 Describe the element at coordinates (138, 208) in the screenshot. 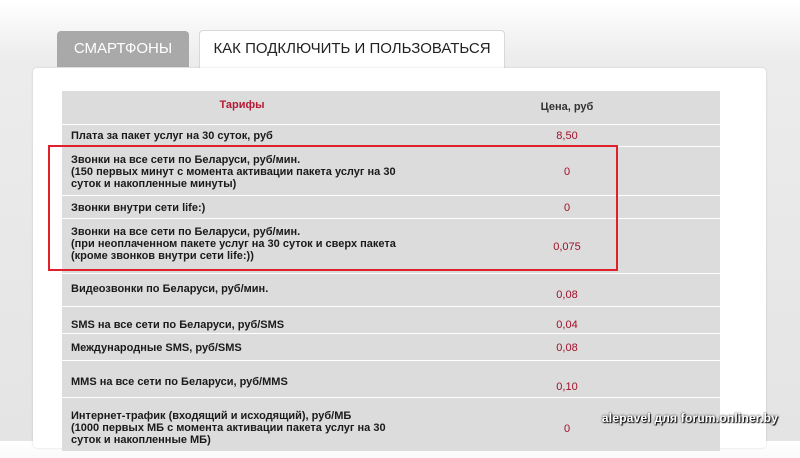

I see `row-label: Звонки внутри сети life:)` at that location.